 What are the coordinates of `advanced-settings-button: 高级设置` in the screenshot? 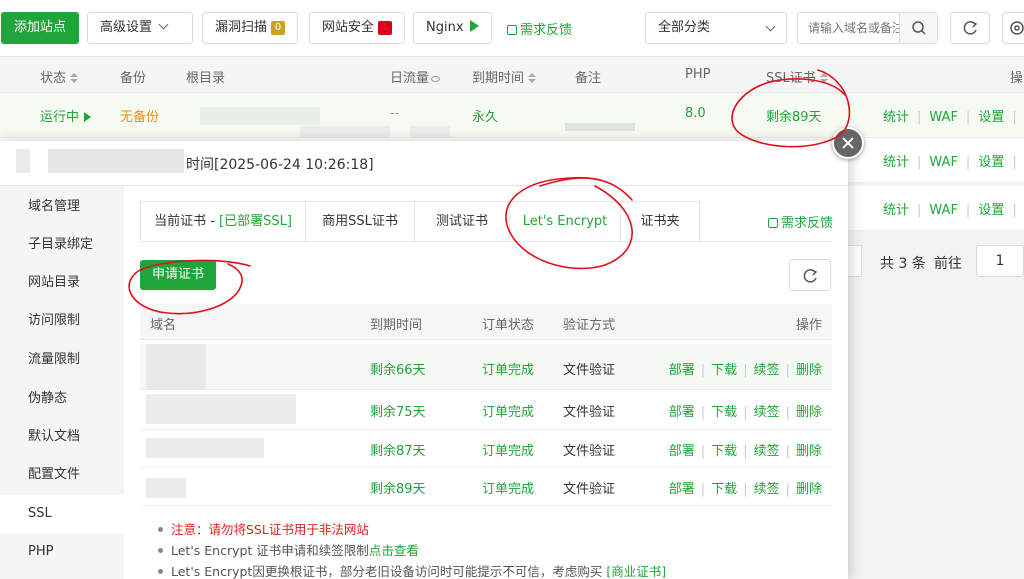 It's located at (140, 28).